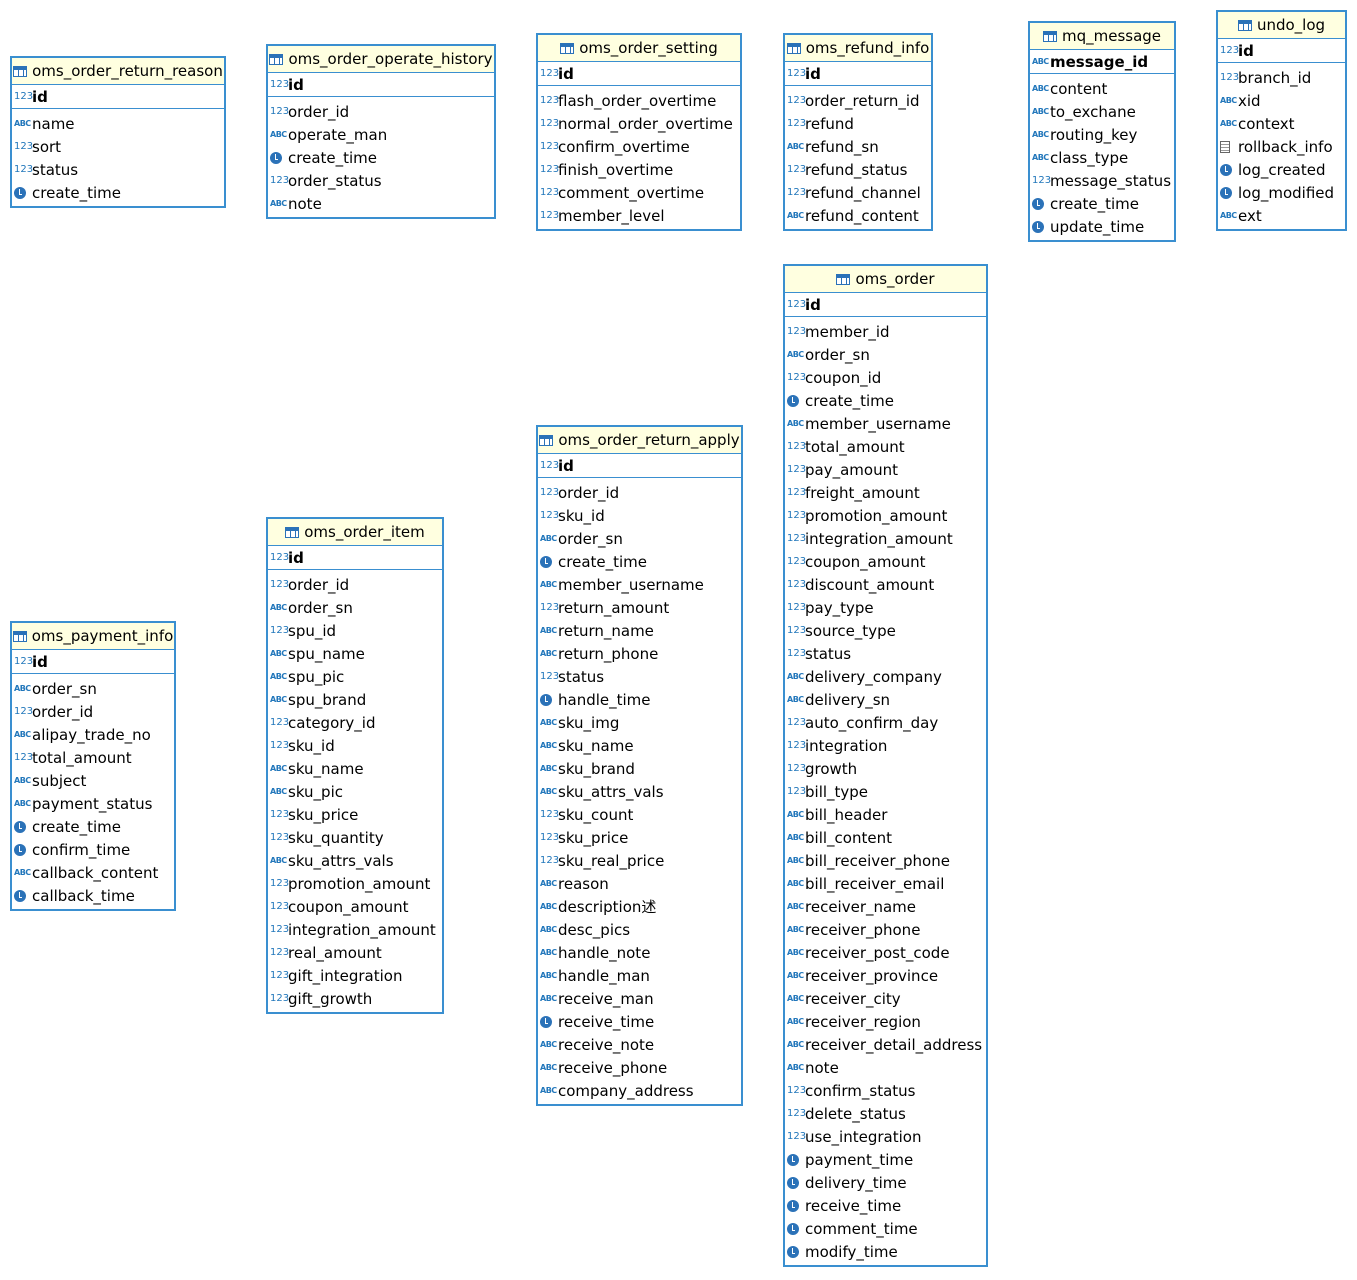 The width and height of the screenshot is (1357, 1280). I want to click on table-column: ABC return_phone, so click(639, 653).